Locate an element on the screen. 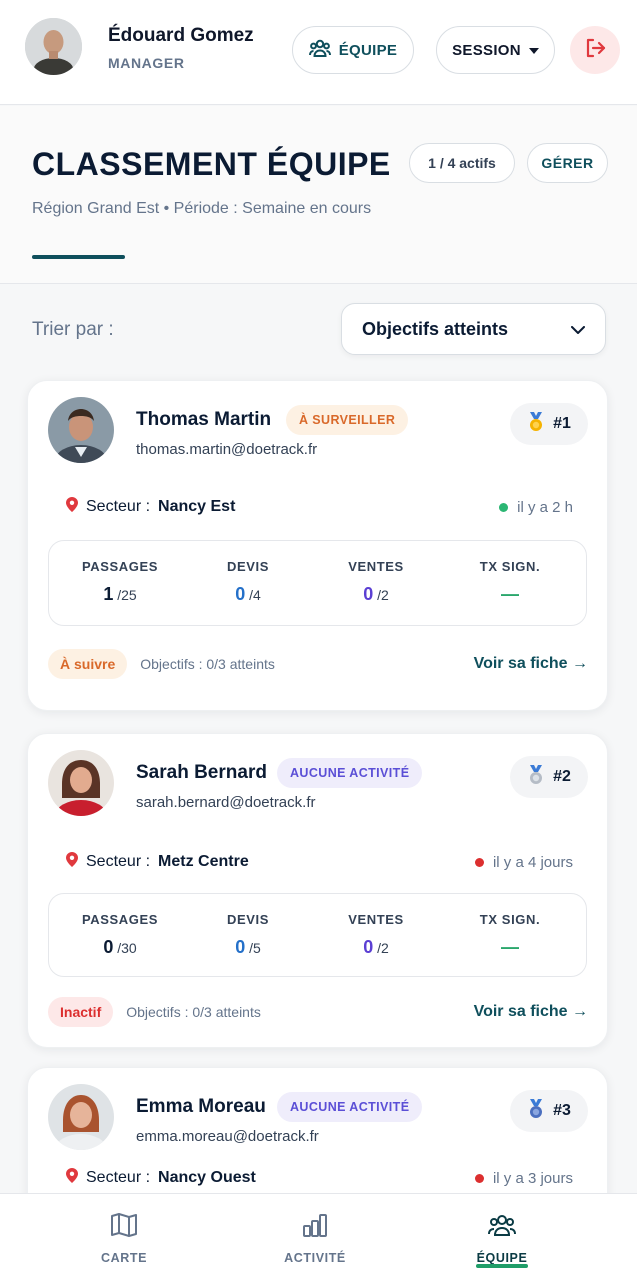 This screenshot has height=1280, width=637. nav-tab-equipe: ÉQUIPE is located at coordinates (502, 1238).